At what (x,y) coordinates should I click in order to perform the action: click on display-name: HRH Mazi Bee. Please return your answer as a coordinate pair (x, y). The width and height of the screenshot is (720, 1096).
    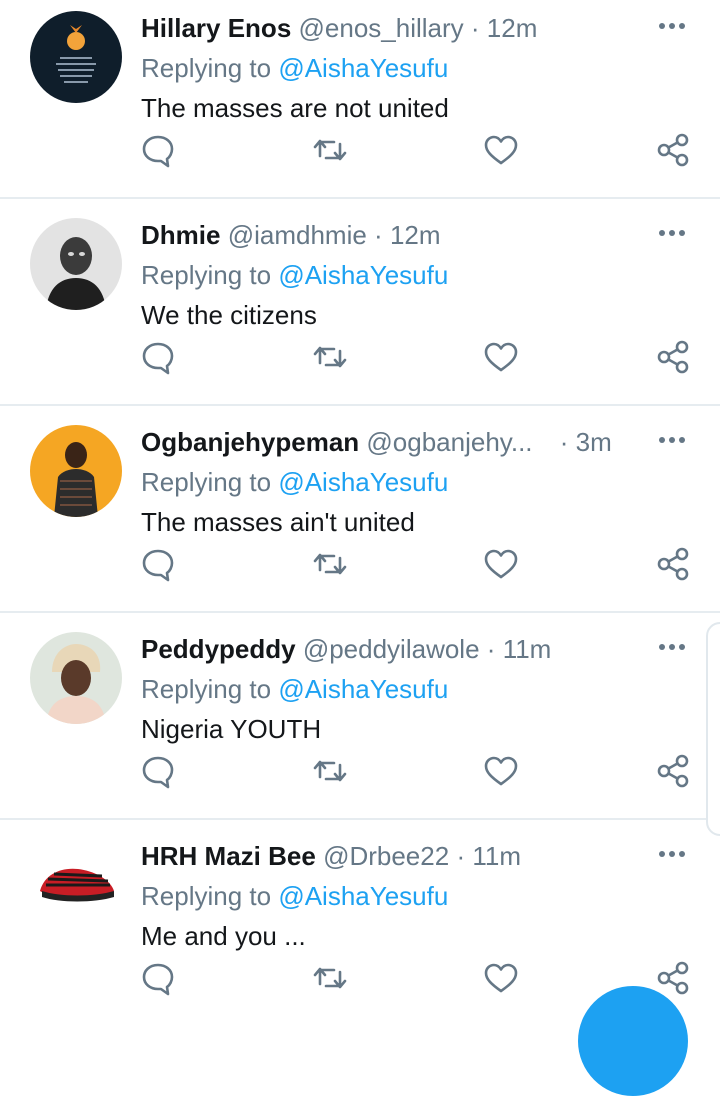
    Looking at the image, I should click on (228, 856).